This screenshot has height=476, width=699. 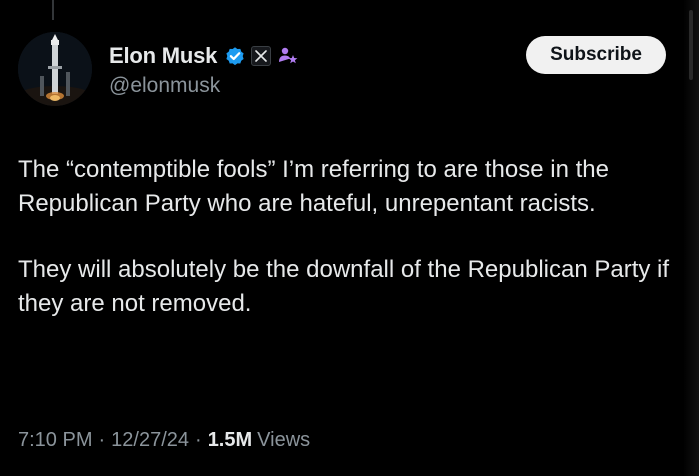 I want to click on views-label: Views, so click(x=284, y=440).